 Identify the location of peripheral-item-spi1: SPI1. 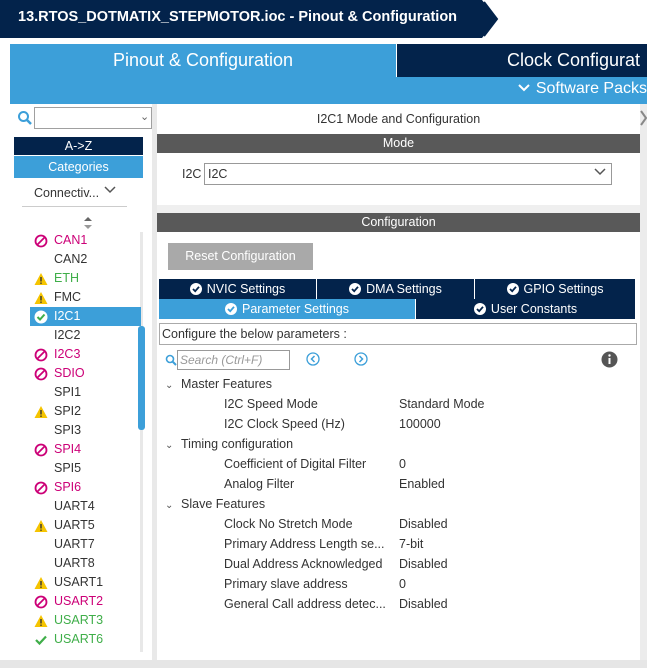
(85, 392).